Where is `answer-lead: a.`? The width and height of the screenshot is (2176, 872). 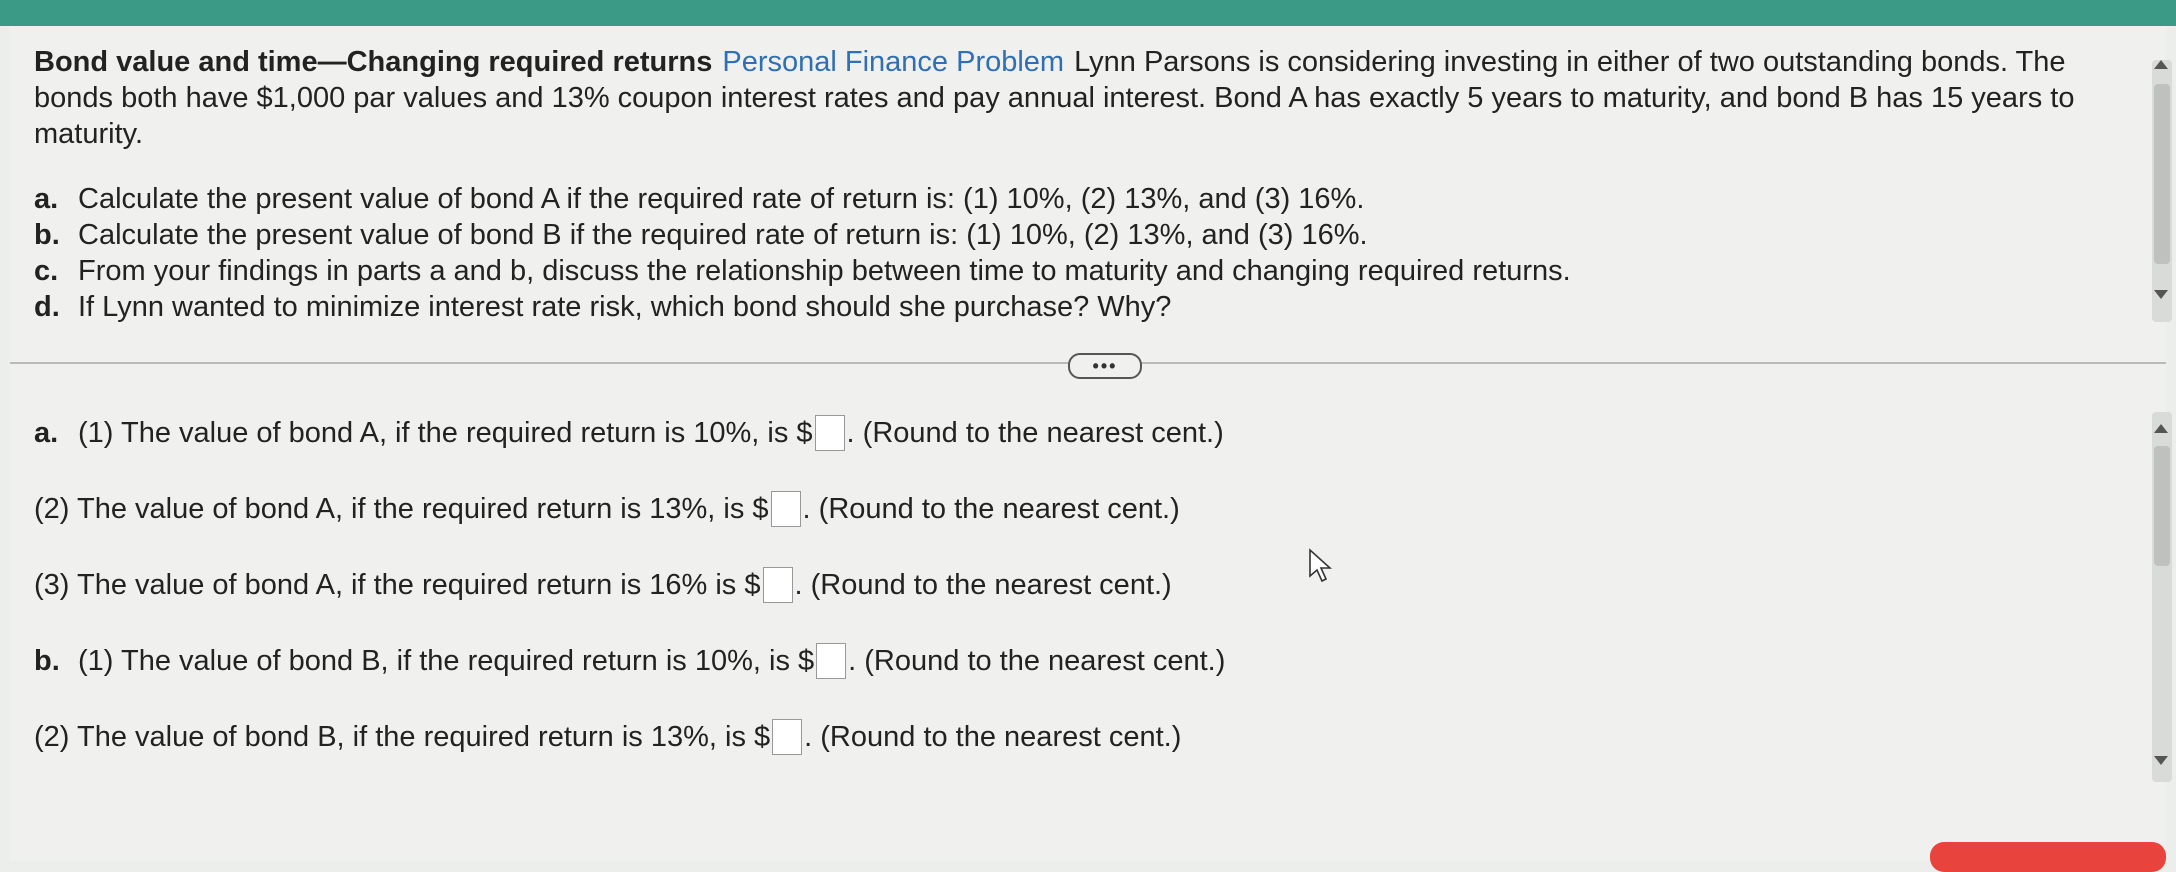
answer-lead: a. is located at coordinates (46, 432).